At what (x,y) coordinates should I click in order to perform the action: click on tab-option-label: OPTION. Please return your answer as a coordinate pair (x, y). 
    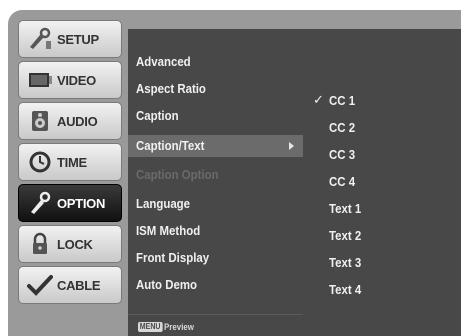
    Looking at the image, I should click on (81, 203).